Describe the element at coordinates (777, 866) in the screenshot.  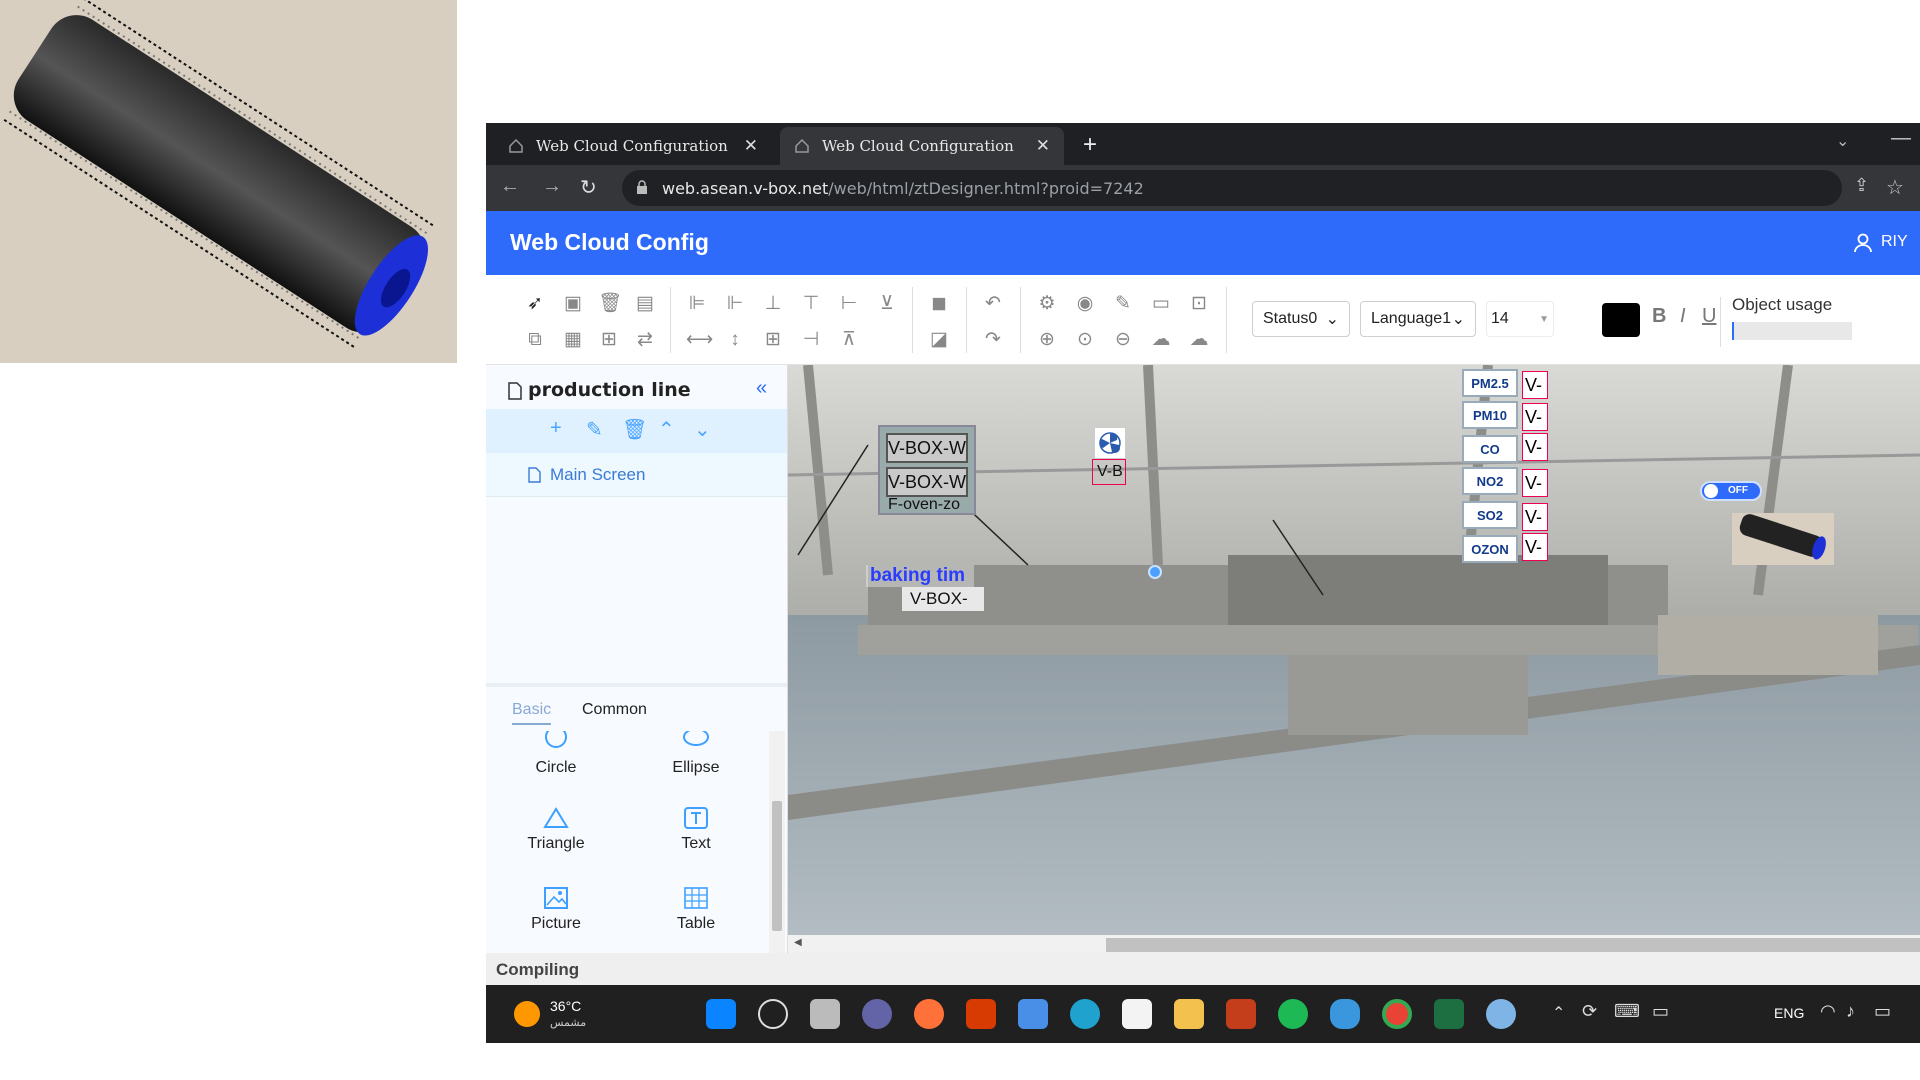
I see `scroll-thumb` at that location.